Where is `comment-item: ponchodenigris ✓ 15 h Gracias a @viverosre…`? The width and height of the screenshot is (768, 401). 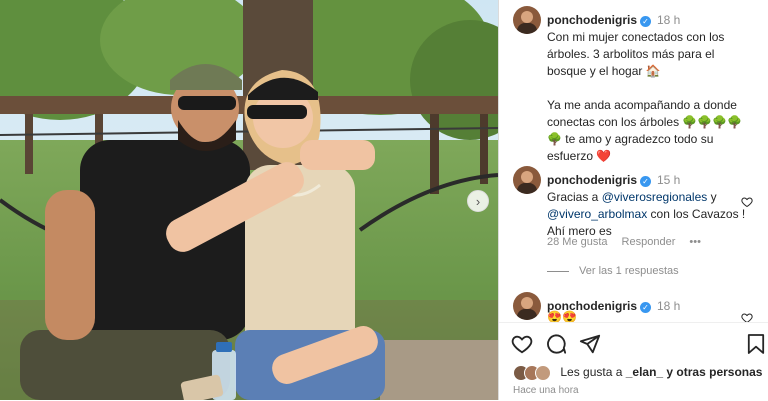
comment-item: ponchodenigris ✓ 15 h Gracias a @viverosre… is located at coordinates (638, 223).